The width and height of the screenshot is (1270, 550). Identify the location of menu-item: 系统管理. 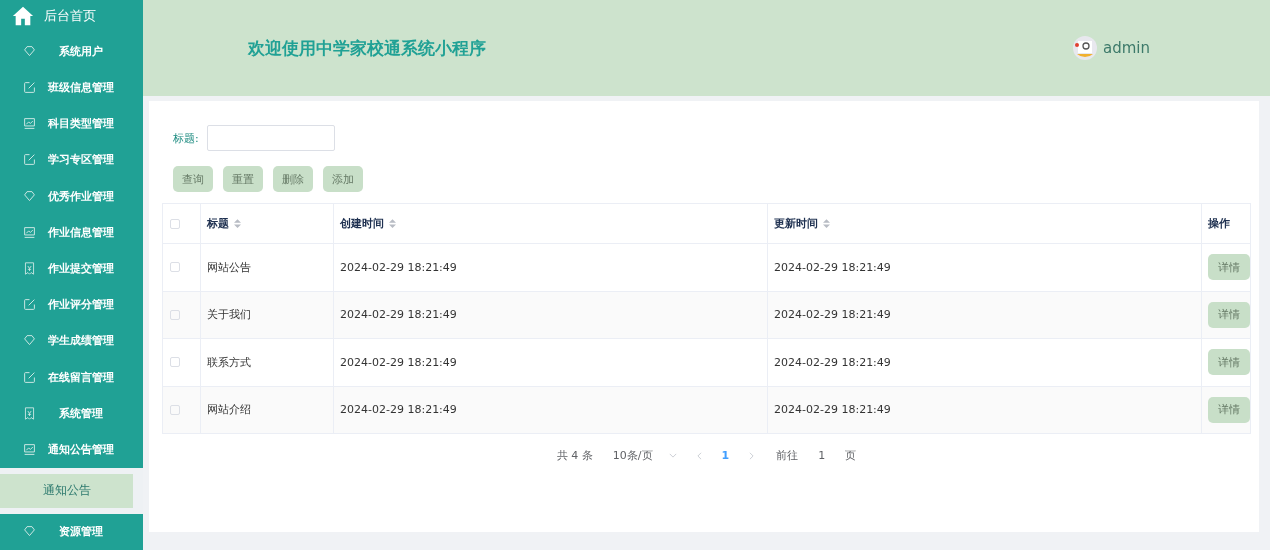
(71, 413).